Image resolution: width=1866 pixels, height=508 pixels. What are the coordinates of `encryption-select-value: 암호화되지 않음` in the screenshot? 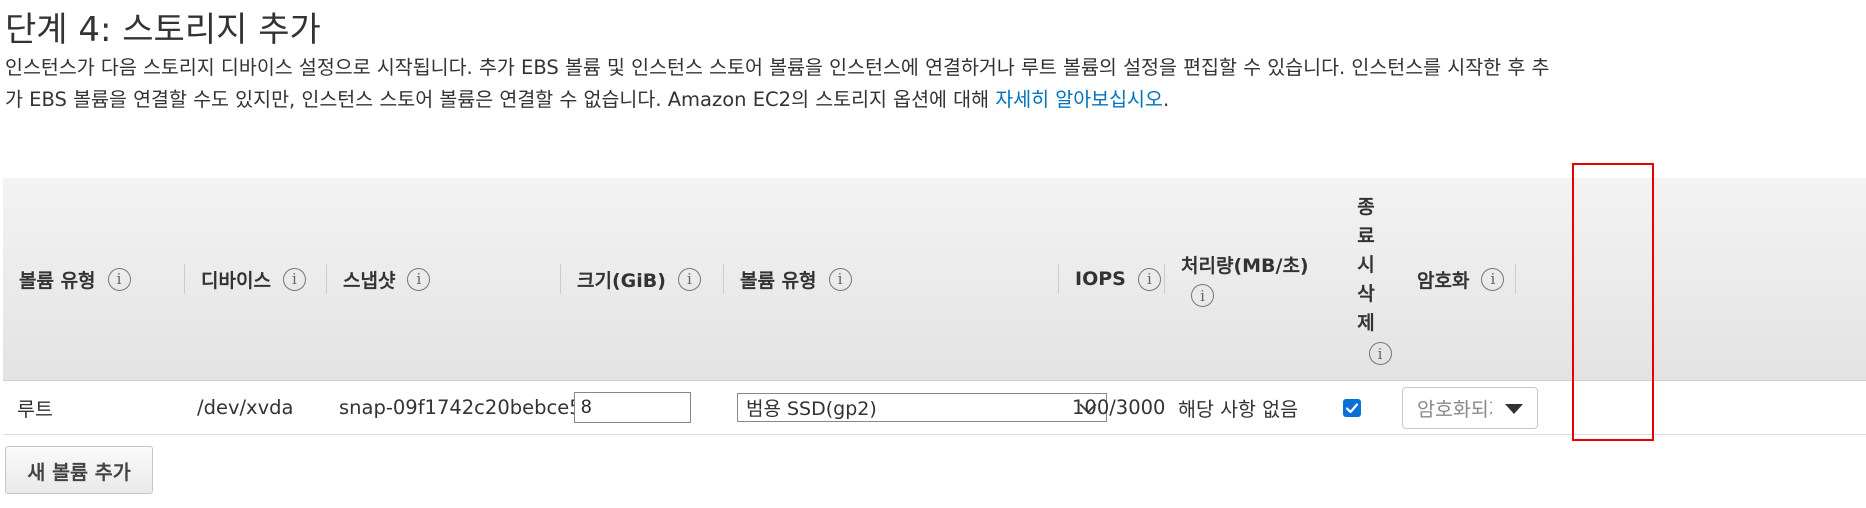 It's located at (1454, 409).